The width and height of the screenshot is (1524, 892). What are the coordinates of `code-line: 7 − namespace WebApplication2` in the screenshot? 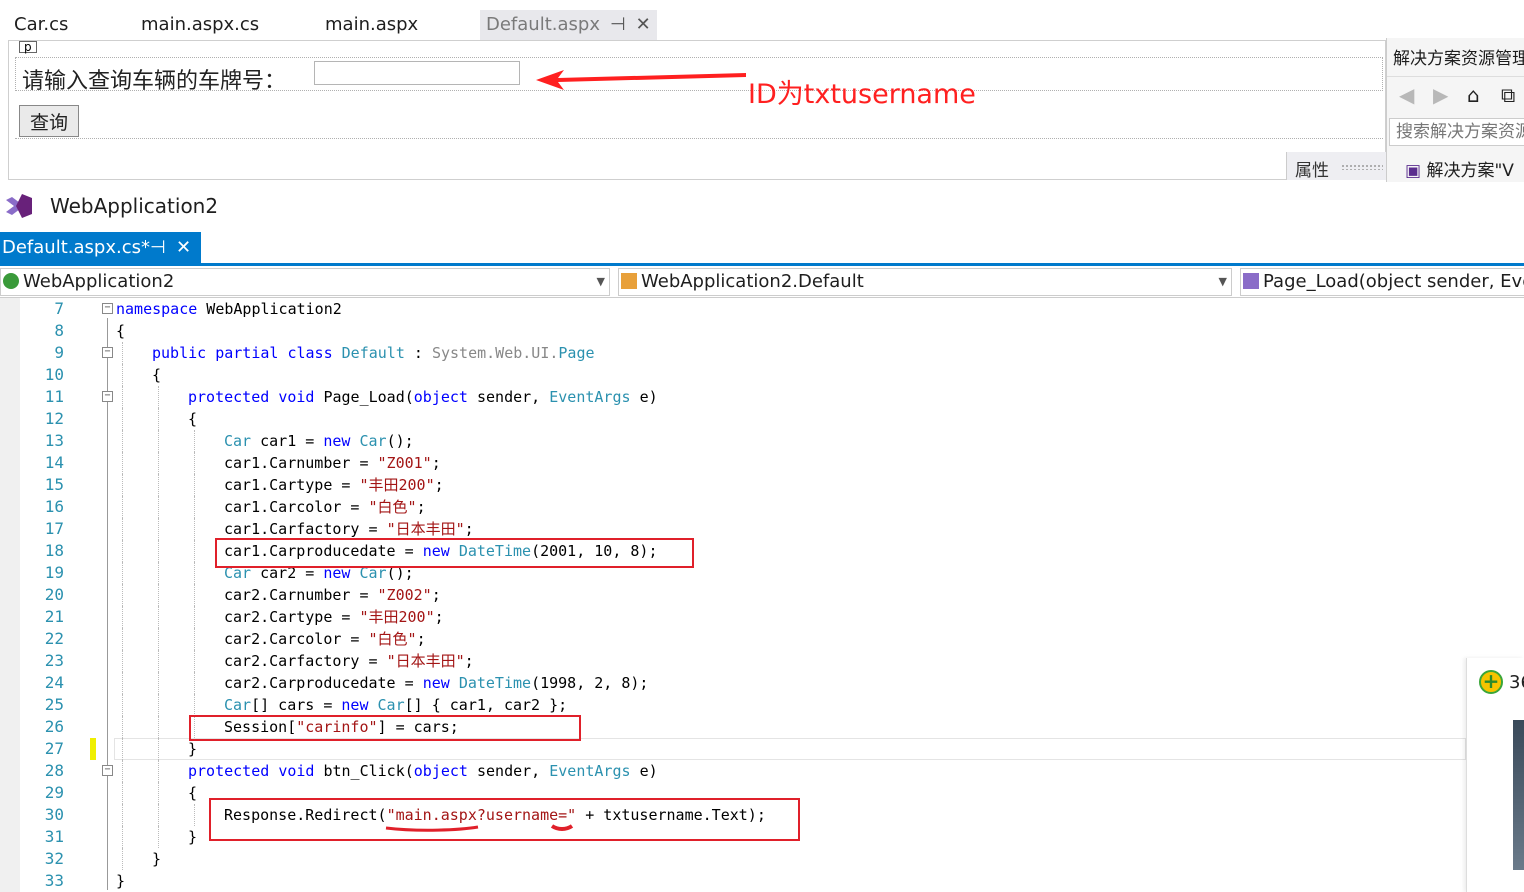 It's located at (733, 309).